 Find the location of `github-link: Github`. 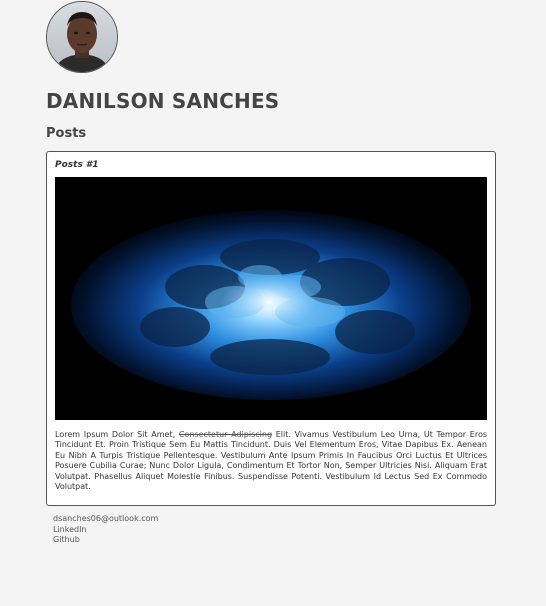

github-link: Github is located at coordinates (105, 540).